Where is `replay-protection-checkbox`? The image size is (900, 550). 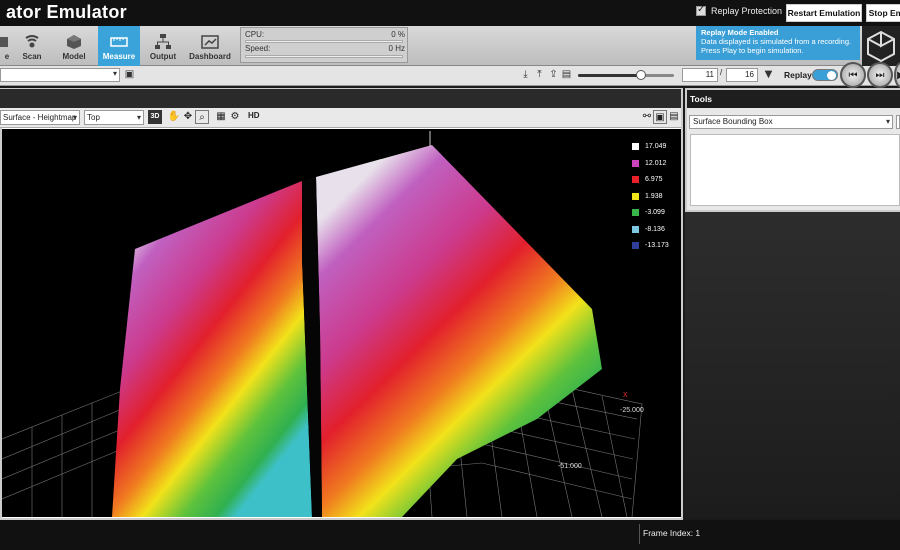 replay-protection-checkbox is located at coordinates (701, 10).